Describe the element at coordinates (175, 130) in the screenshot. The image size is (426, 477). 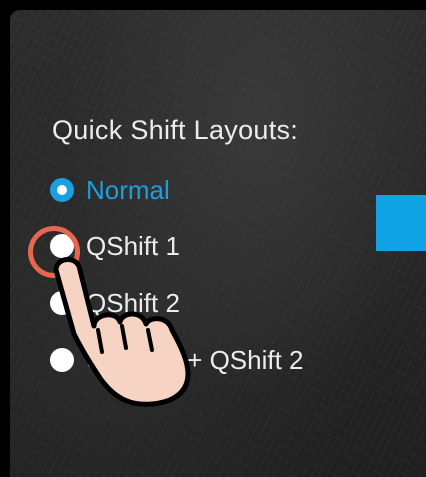
I see `section-heading: Quick Shift Layouts:` at that location.